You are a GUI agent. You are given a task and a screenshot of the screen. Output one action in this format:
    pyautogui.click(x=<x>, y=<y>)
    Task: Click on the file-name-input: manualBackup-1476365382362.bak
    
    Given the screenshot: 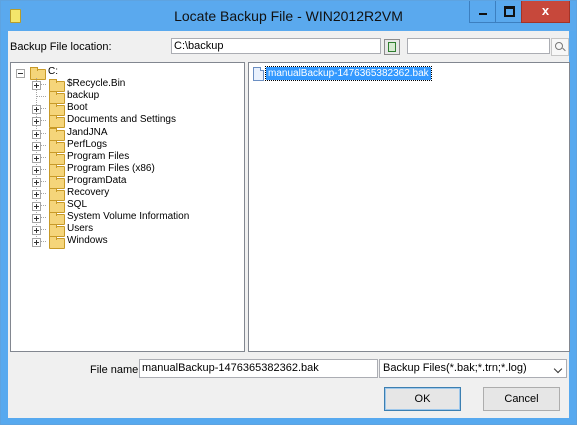 What is the action you would take?
    pyautogui.click(x=258, y=368)
    